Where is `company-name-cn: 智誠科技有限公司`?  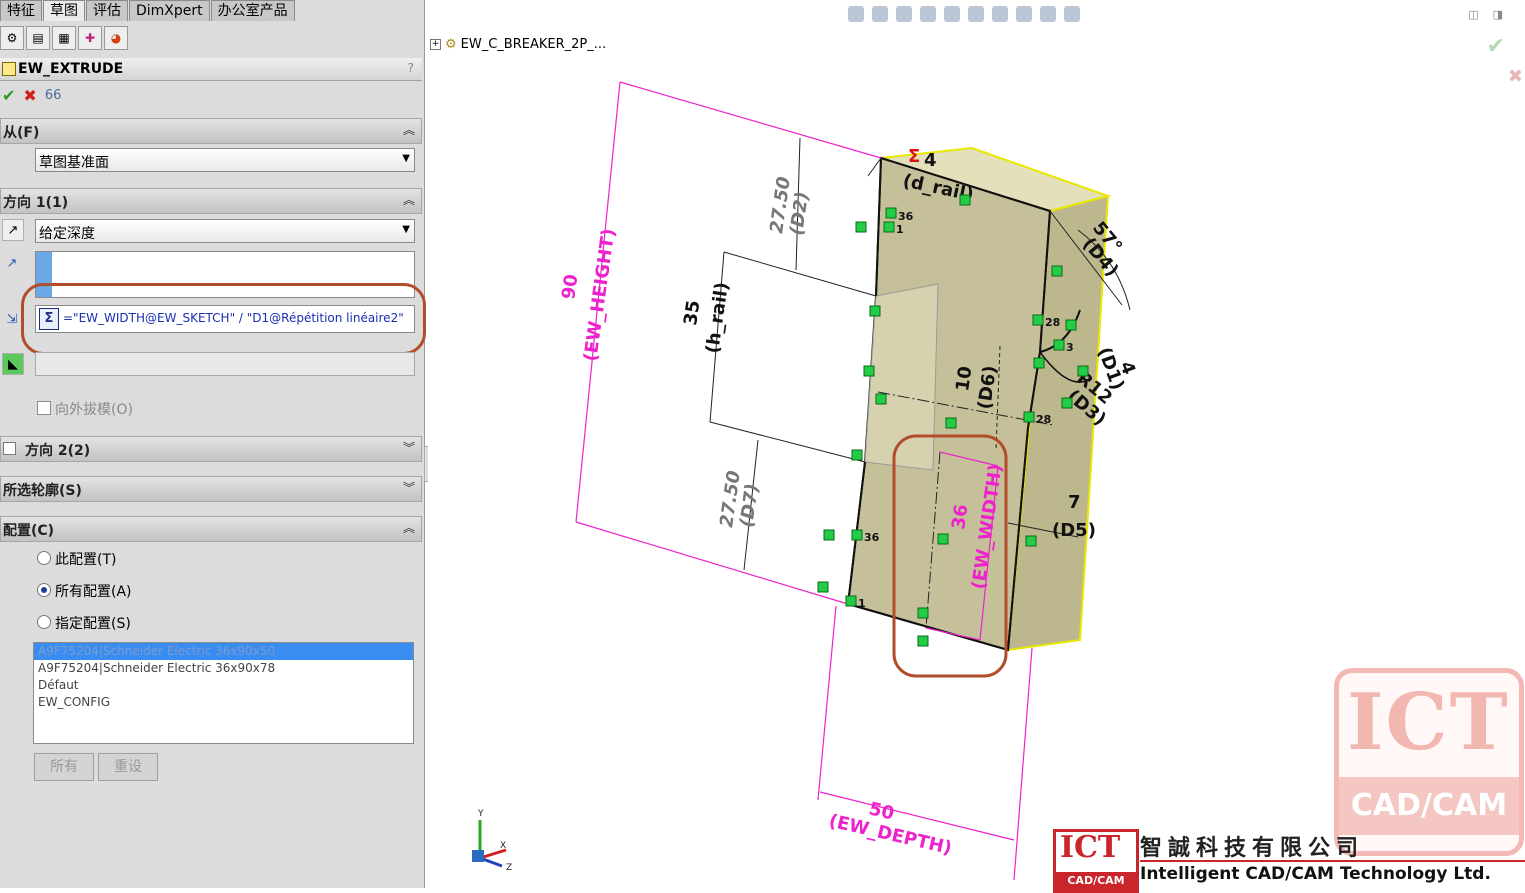
company-name-cn: 智誠科技有限公司 is located at coordinates (1252, 848).